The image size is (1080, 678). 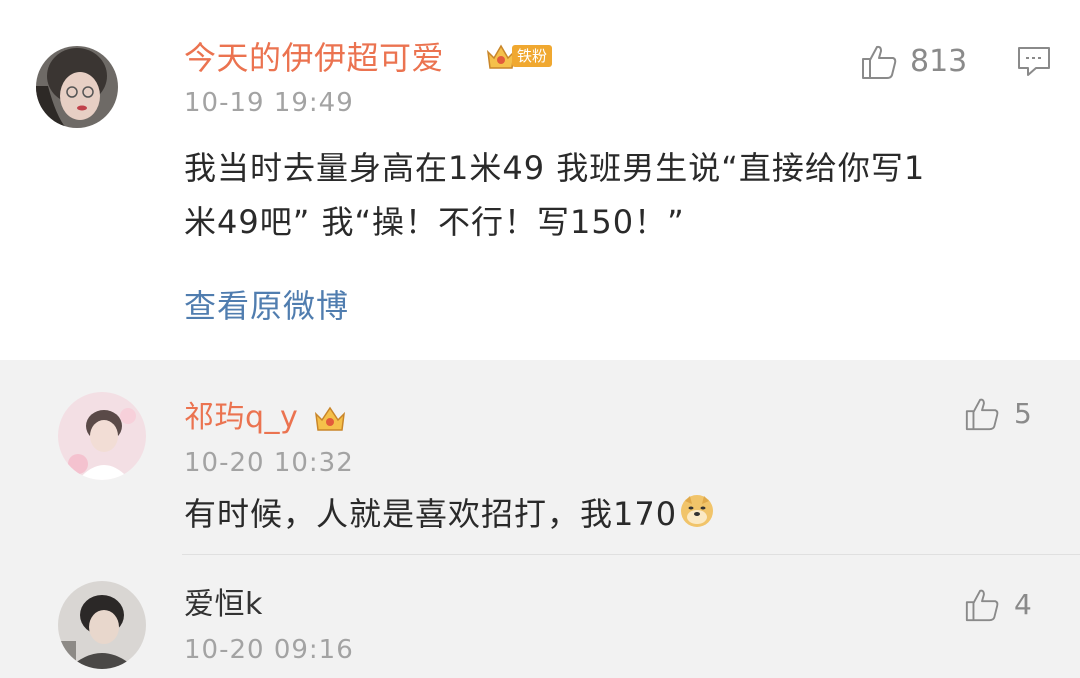 I want to click on comment-text: 有时候，人就是喜欢招打，我170, so click(x=449, y=514).